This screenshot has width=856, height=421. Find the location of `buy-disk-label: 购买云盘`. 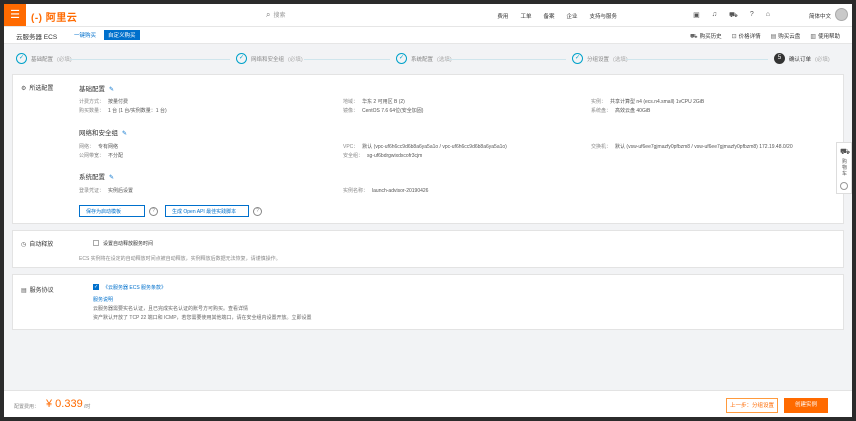

buy-disk-label: 购买云盘 is located at coordinates (789, 37).